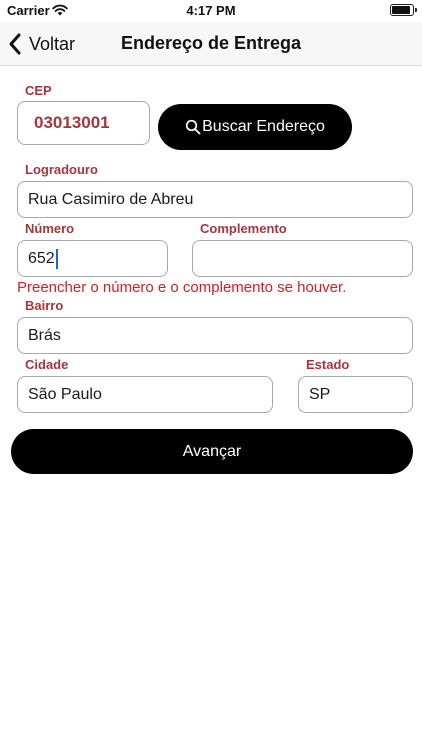 This screenshot has height=750, width=422. I want to click on cidade-value: São Paulo, so click(65, 394).